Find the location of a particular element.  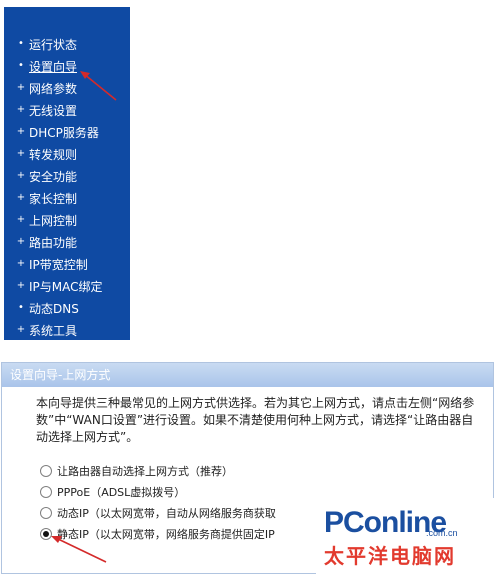

sidebar-item-label: 安全功能 is located at coordinates (53, 176).